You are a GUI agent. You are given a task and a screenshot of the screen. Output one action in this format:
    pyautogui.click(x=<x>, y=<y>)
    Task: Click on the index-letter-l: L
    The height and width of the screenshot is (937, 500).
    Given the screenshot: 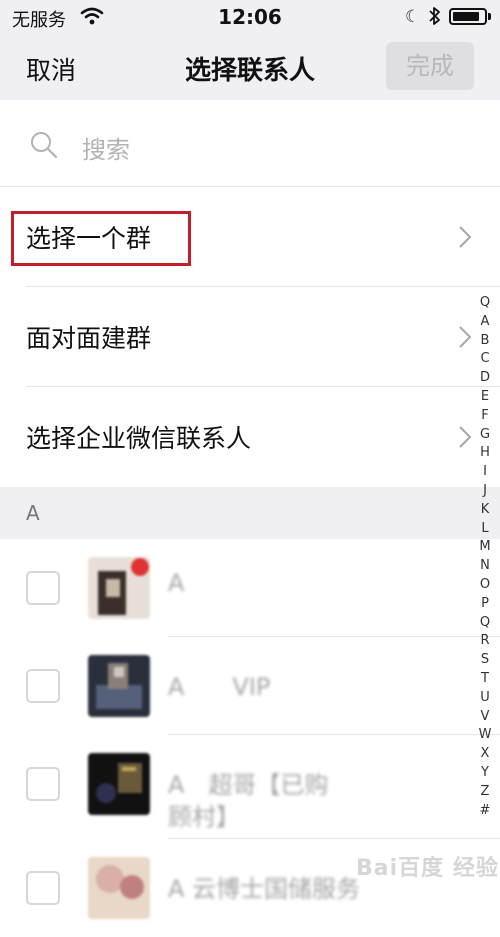 What is the action you would take?
    pyautogui.click(x=485, y=529)
    